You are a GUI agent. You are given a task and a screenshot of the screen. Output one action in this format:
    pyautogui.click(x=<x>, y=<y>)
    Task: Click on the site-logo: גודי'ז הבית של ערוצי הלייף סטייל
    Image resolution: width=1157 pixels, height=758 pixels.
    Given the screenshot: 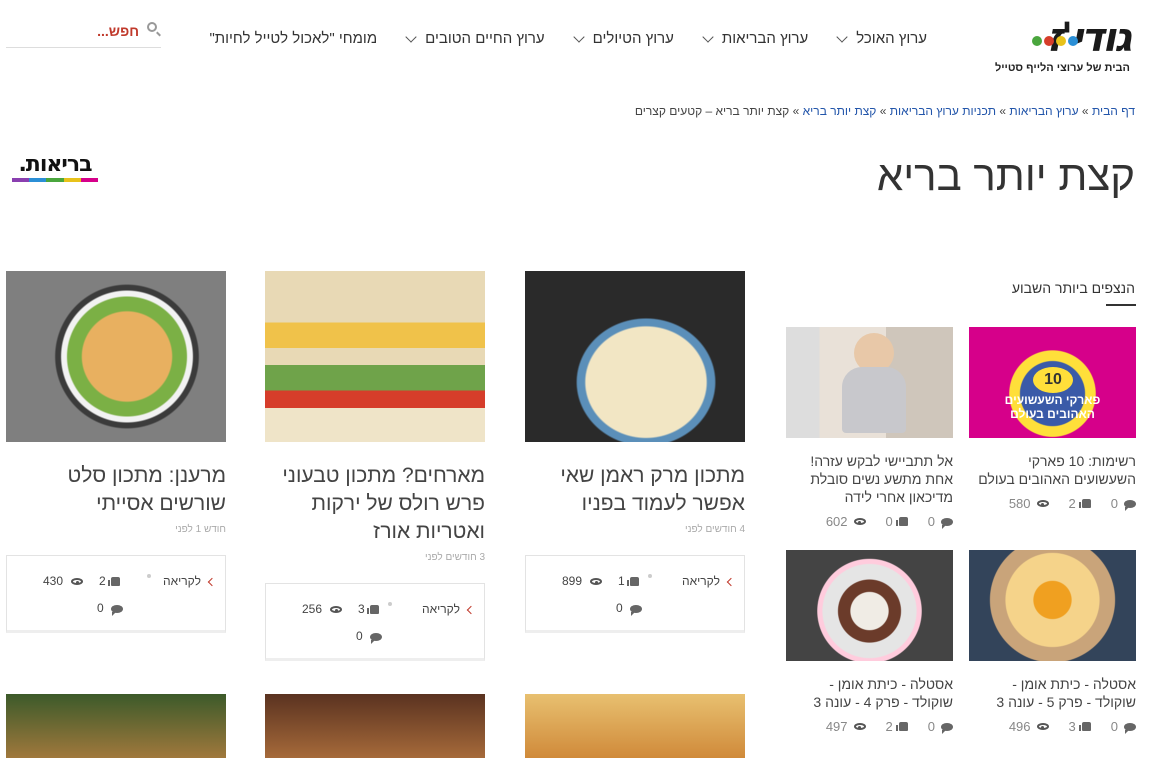 What is the action you would take?
    pyautogui.click(x=1063, y=44)
    